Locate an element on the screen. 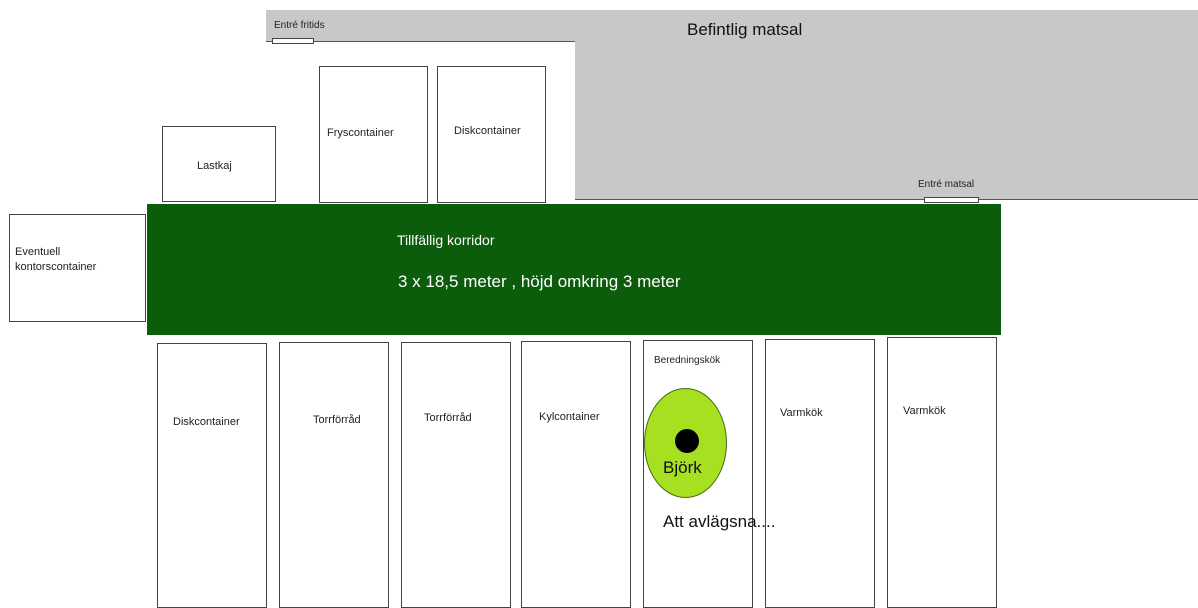  dining-hall-bottom-line is located at coordinates (886, 199).